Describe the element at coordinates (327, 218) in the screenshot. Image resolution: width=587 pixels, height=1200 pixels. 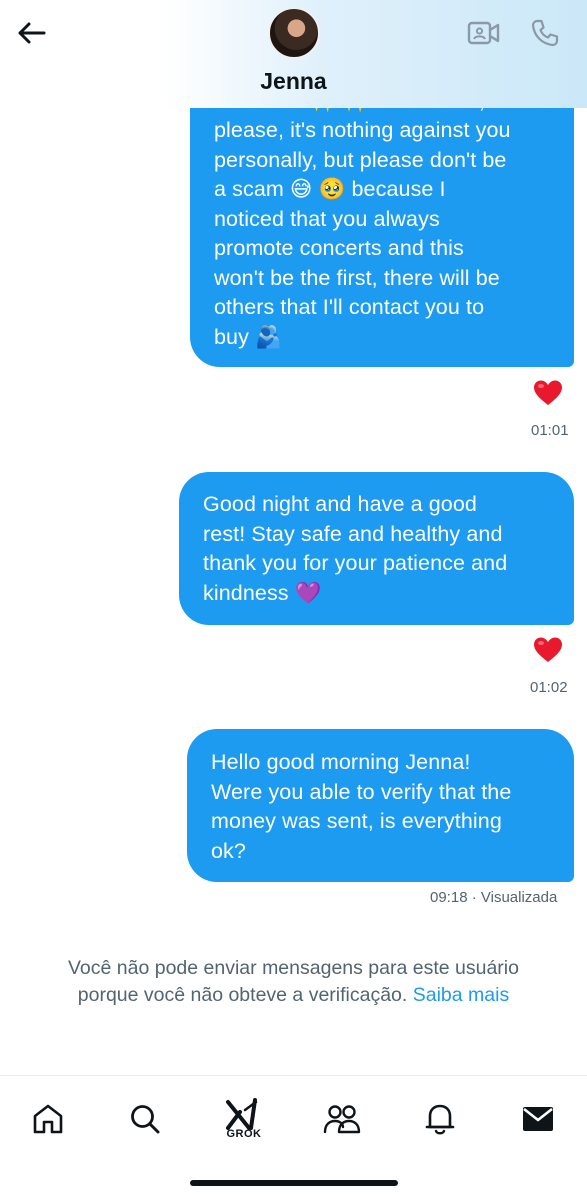
I see `message-line: noticed that you always` at that location.